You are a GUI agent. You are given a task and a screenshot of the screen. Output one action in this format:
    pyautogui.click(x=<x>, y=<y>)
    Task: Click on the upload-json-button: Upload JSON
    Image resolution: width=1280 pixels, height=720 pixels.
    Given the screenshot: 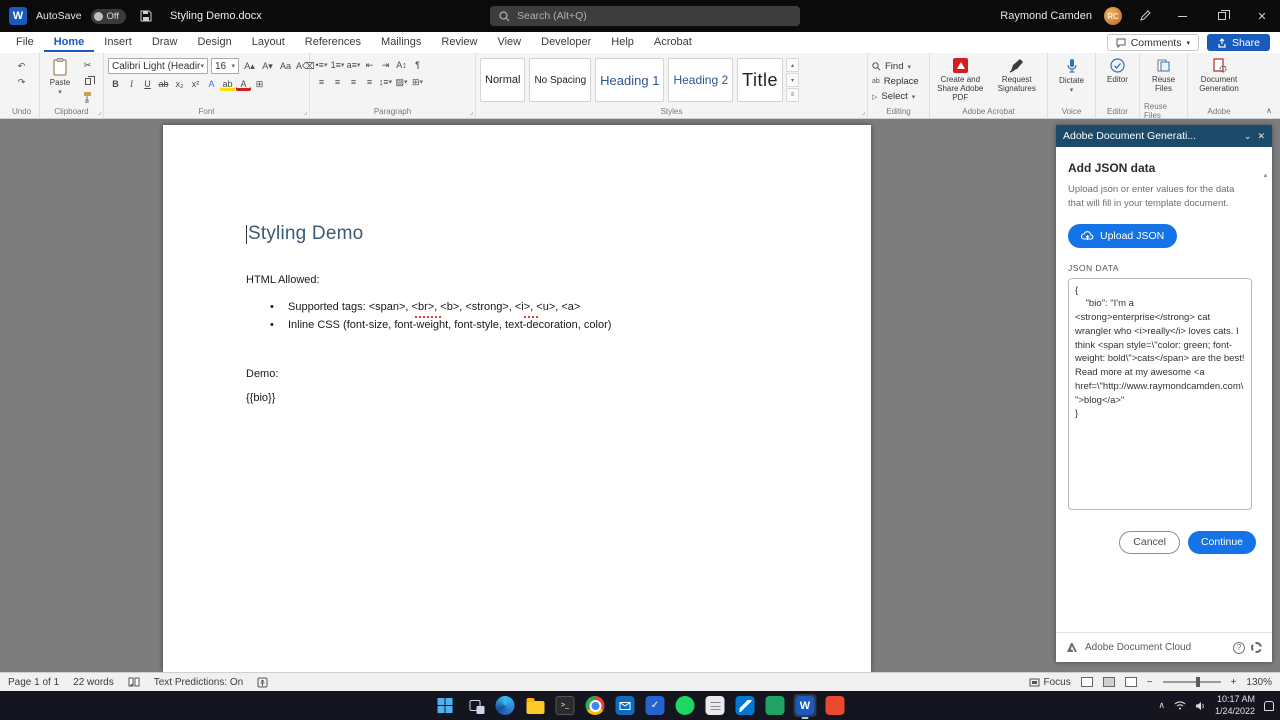 What is the action you would take?
    pyautogui.click(x=1123, y=235)
    